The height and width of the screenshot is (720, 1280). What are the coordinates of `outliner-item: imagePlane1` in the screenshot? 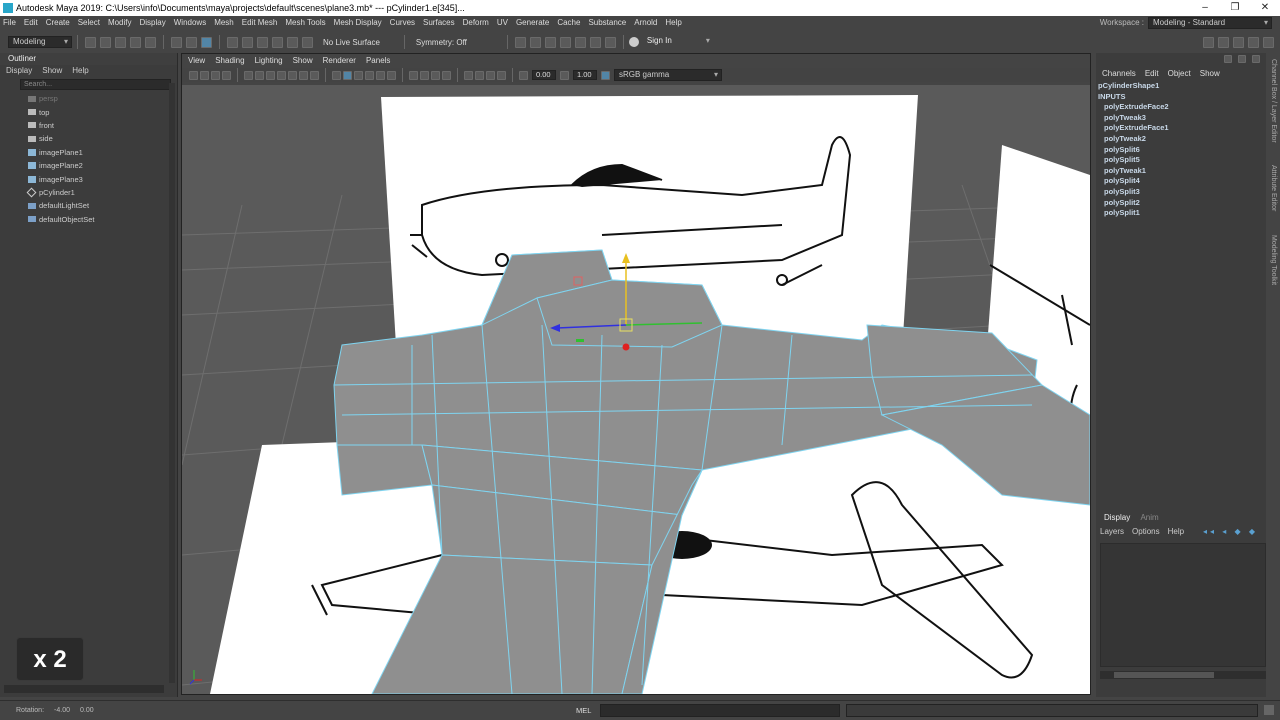 It's located at (88, 152).